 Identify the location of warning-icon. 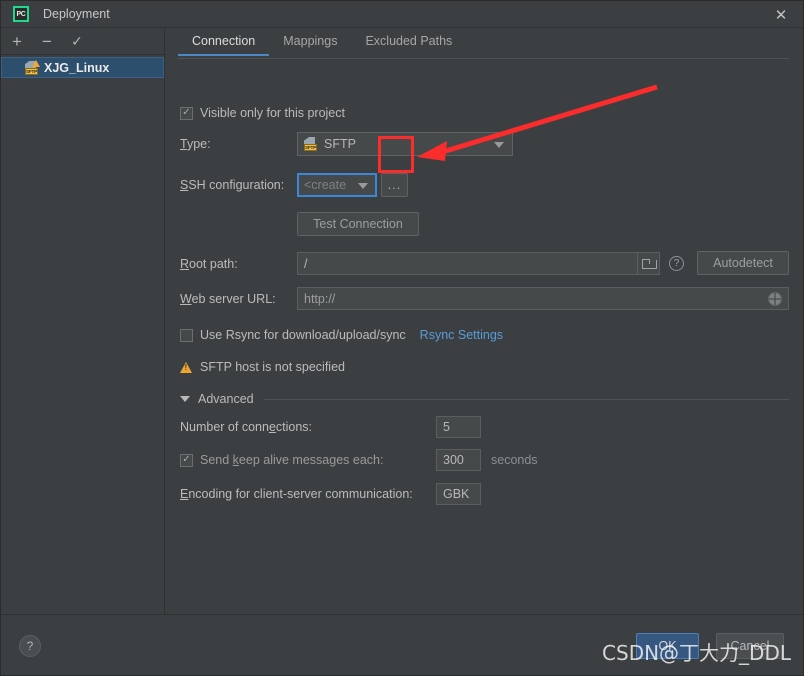
(186, 367).